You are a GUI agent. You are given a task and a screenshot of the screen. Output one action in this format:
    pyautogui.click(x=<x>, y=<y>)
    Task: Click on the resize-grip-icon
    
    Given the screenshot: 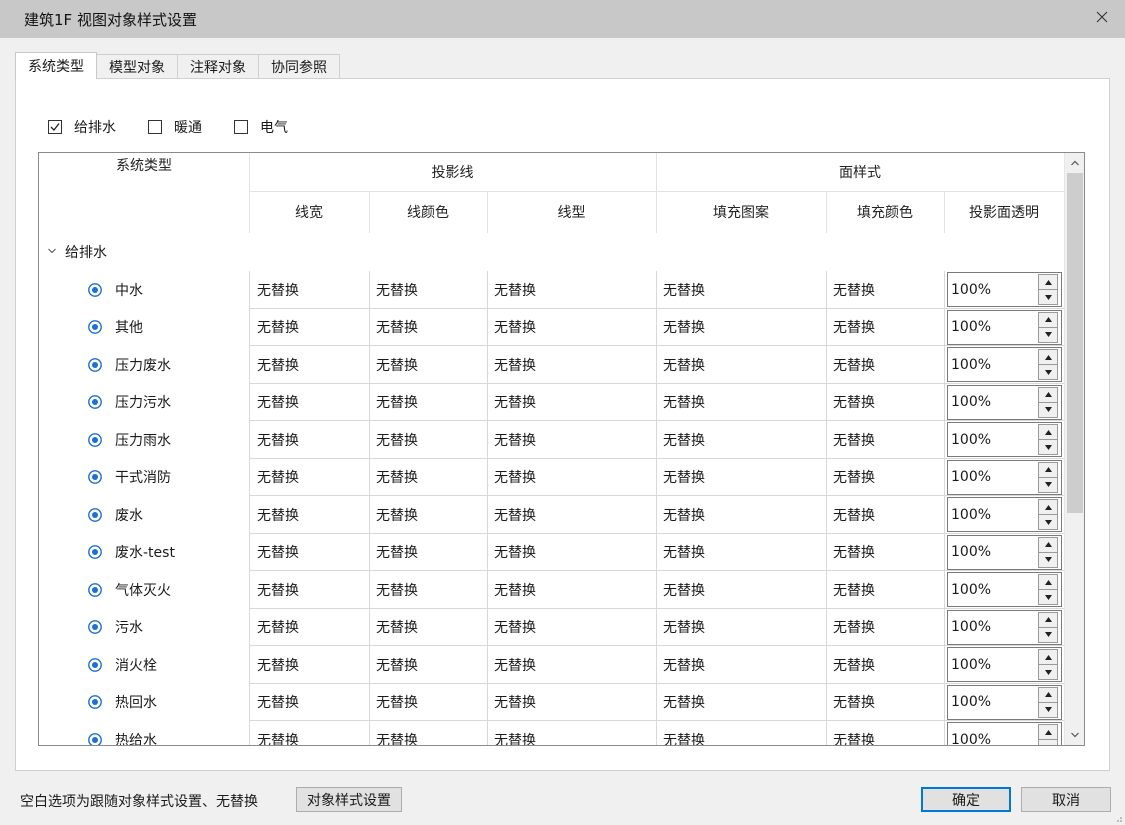 What is the action you would take?
    pyautogui.click(x=1118, y=818)
    